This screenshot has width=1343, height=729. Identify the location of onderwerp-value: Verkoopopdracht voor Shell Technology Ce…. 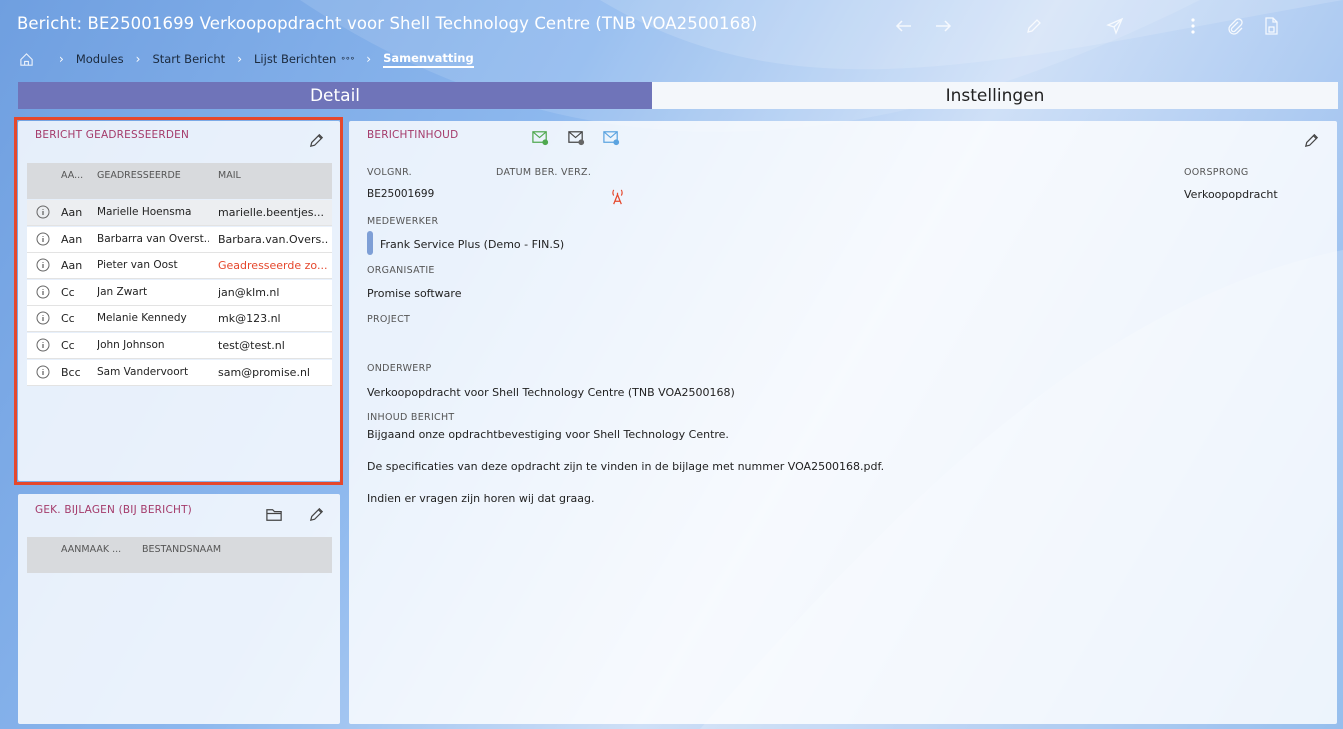
(551, 392).